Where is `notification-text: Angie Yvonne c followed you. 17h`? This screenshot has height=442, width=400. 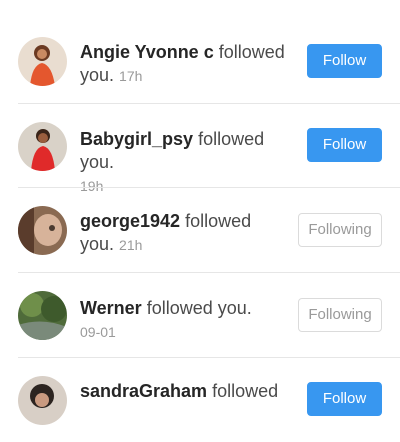 notification-text: Angie Yvonne c followed you. 17h is located at coordinates (186, 64).